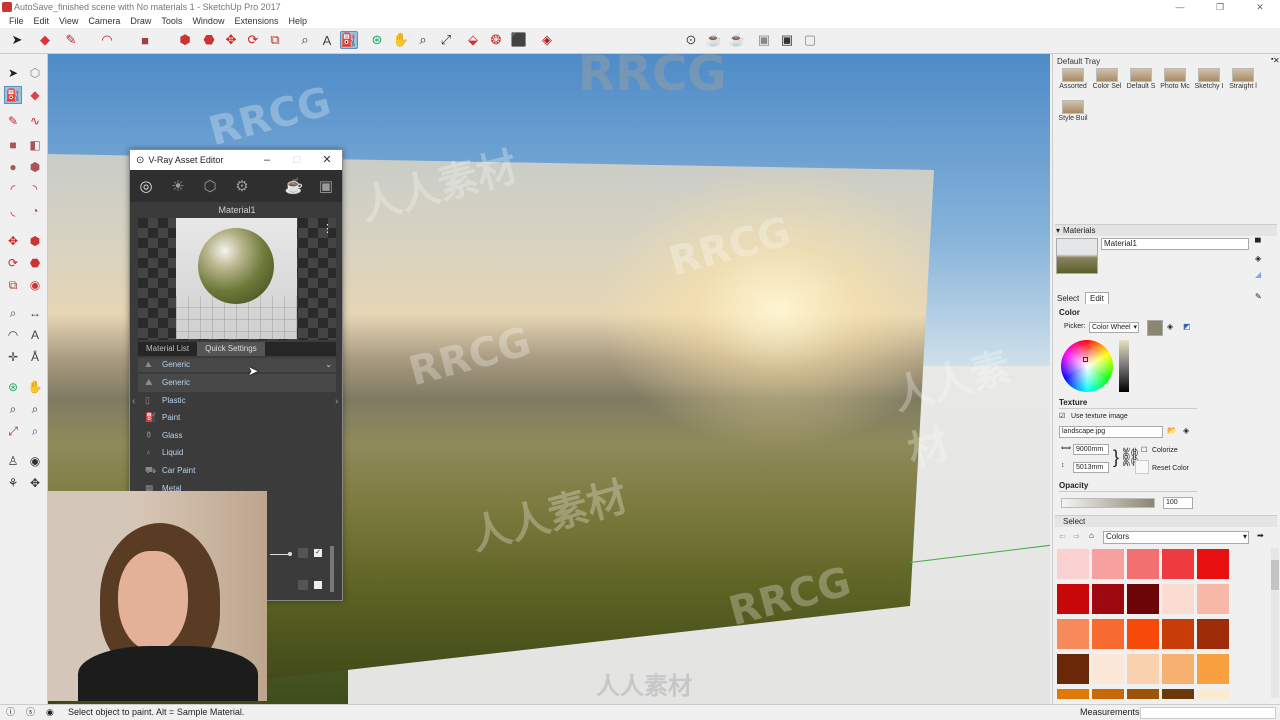  I want to click on current-color-swatch, so click(1155, 328).